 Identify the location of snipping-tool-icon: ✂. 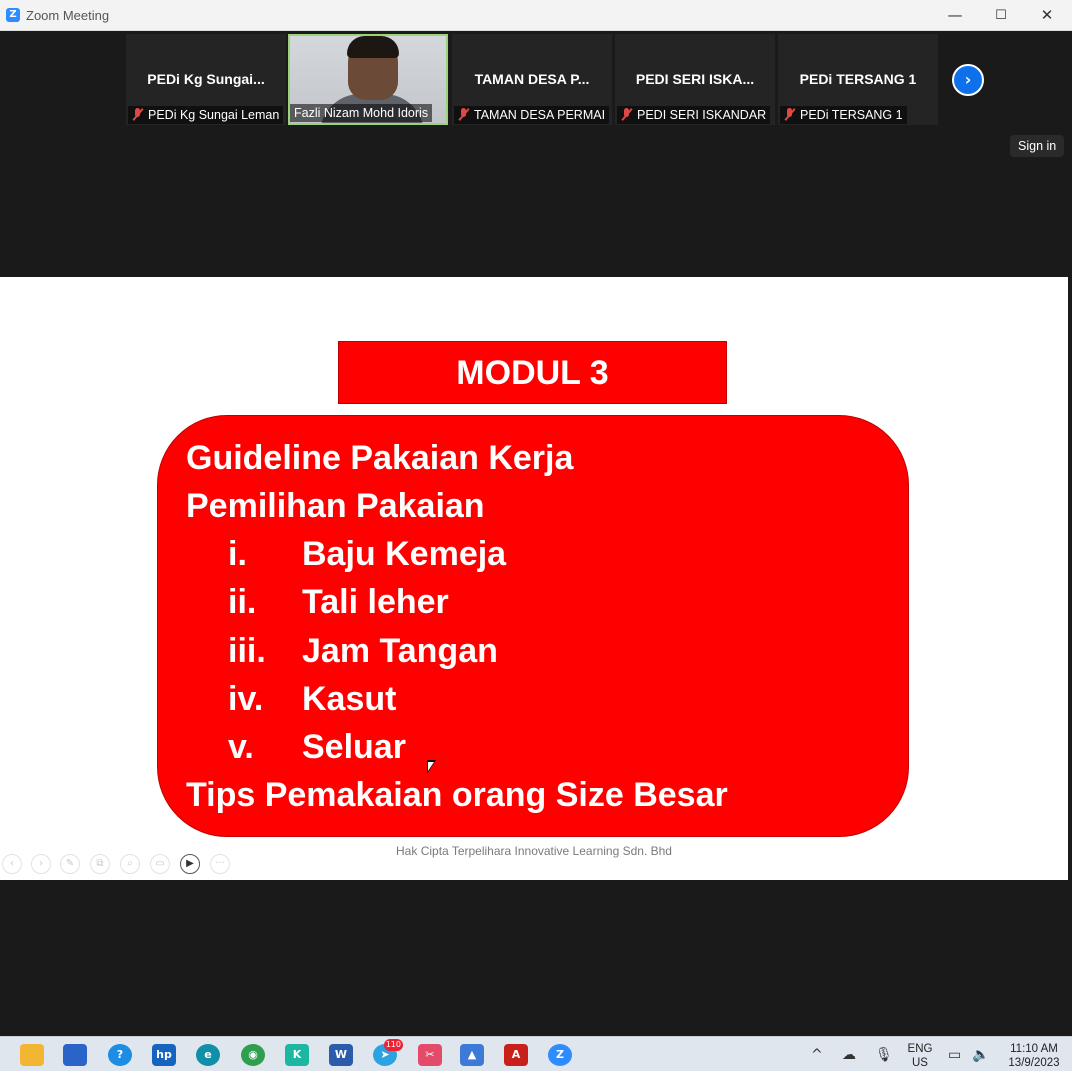
(430, 1055).